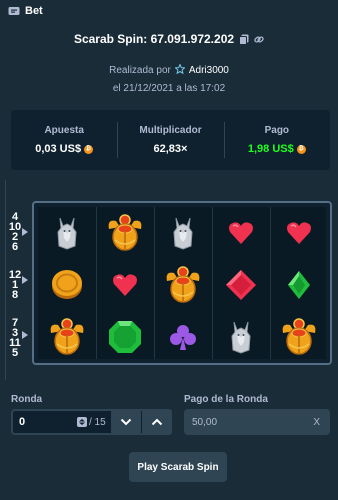  Describe the element at coordinates (299, 285) in the screenshot. I see `green-diamond-icon` at that location.